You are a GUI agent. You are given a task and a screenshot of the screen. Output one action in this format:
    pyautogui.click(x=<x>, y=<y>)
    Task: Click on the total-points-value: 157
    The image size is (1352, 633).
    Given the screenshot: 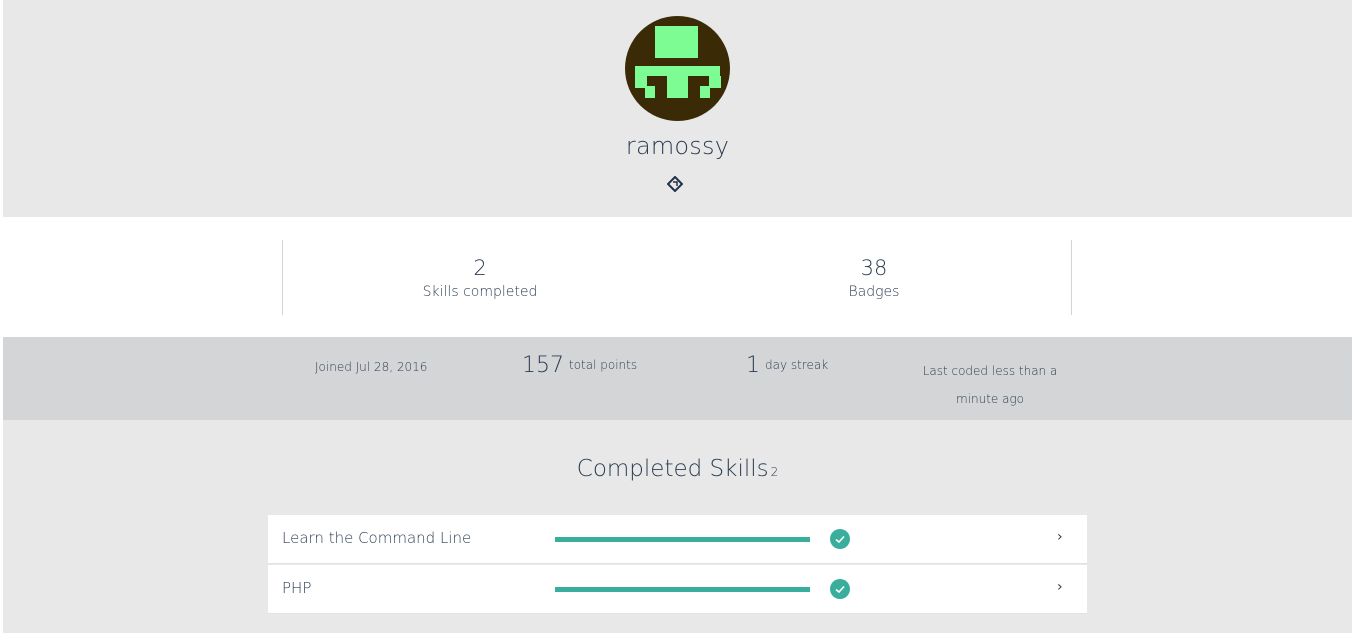 What is the action you would take?
    pyautogui.click(x=543, y=365)
    